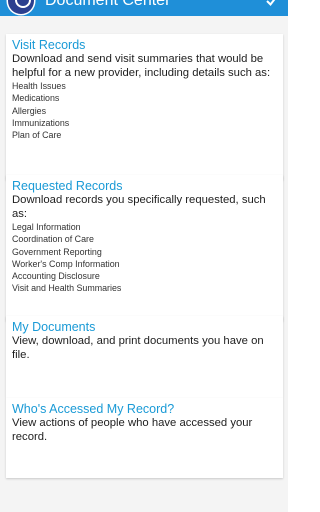  What do you see at coordinates (29, 110) in the screenshot?
I see `list-item: Allergies` at bounding box center [29, 110].